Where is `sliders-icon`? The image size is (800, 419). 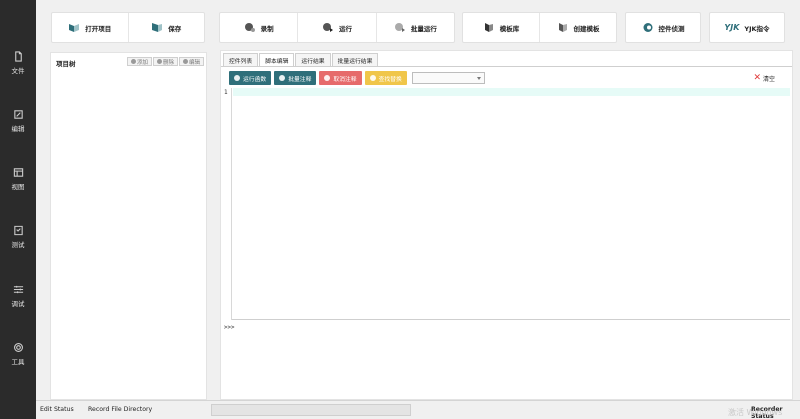
sliders-icon is located at coordinates (18, 289).